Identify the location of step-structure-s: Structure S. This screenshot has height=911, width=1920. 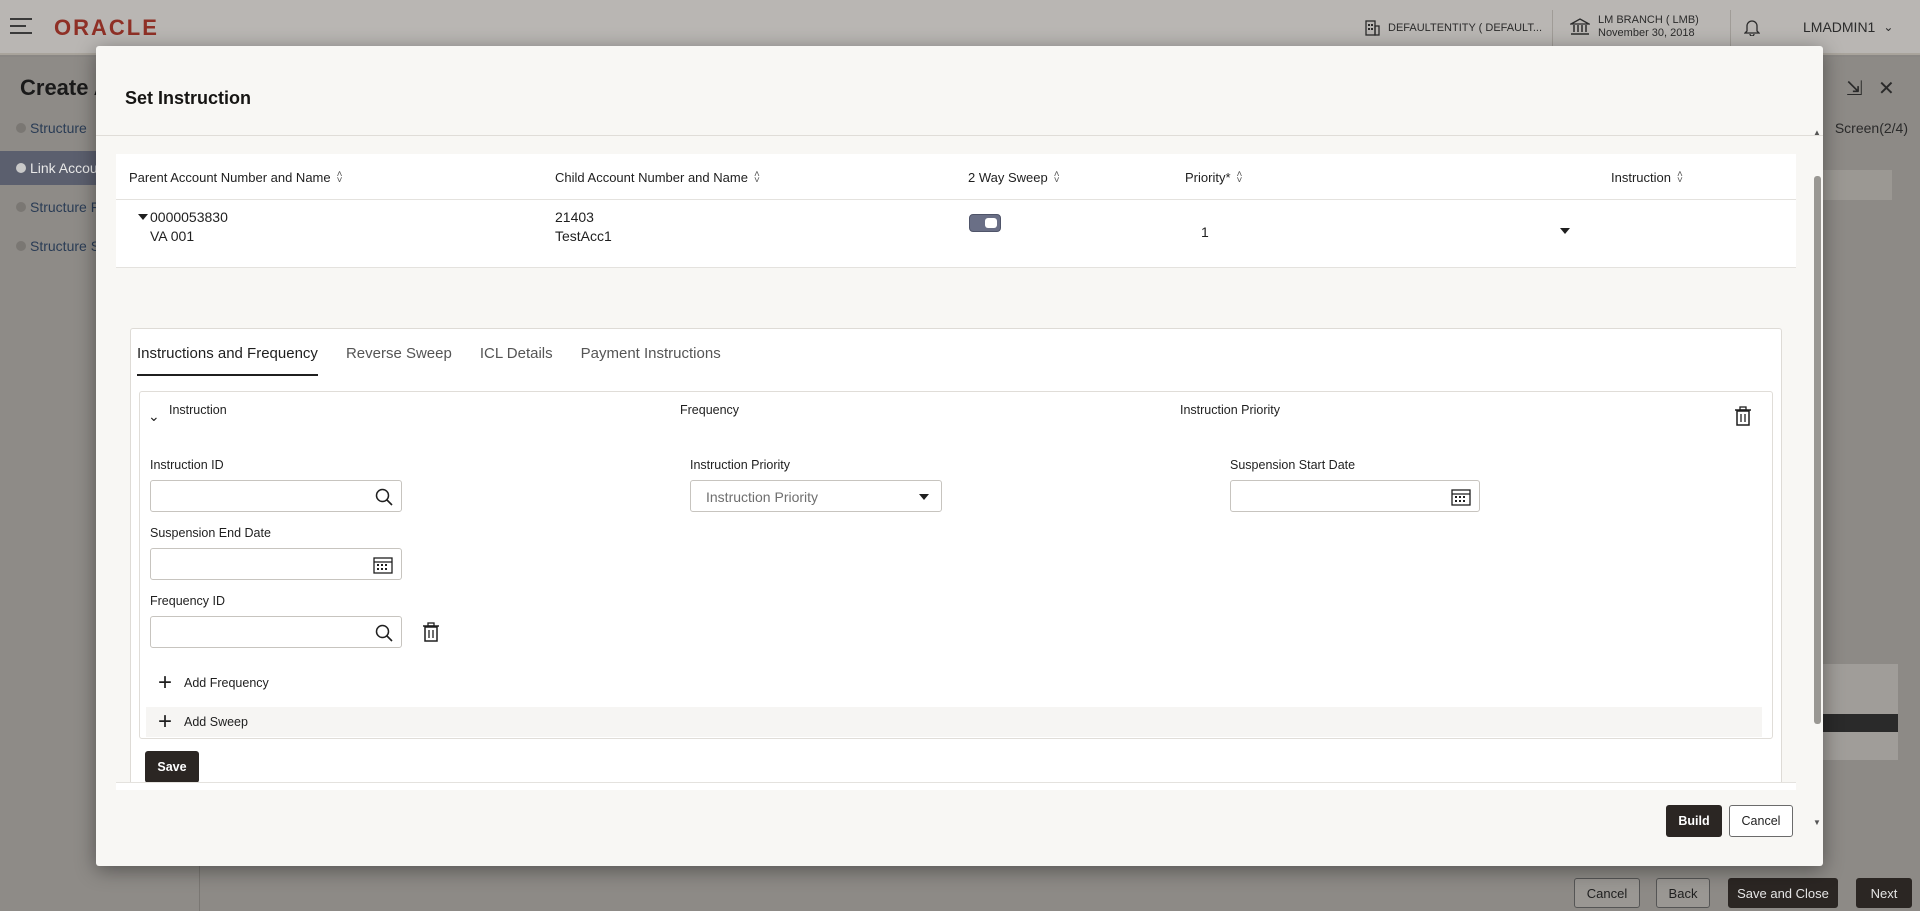
(48, 246).